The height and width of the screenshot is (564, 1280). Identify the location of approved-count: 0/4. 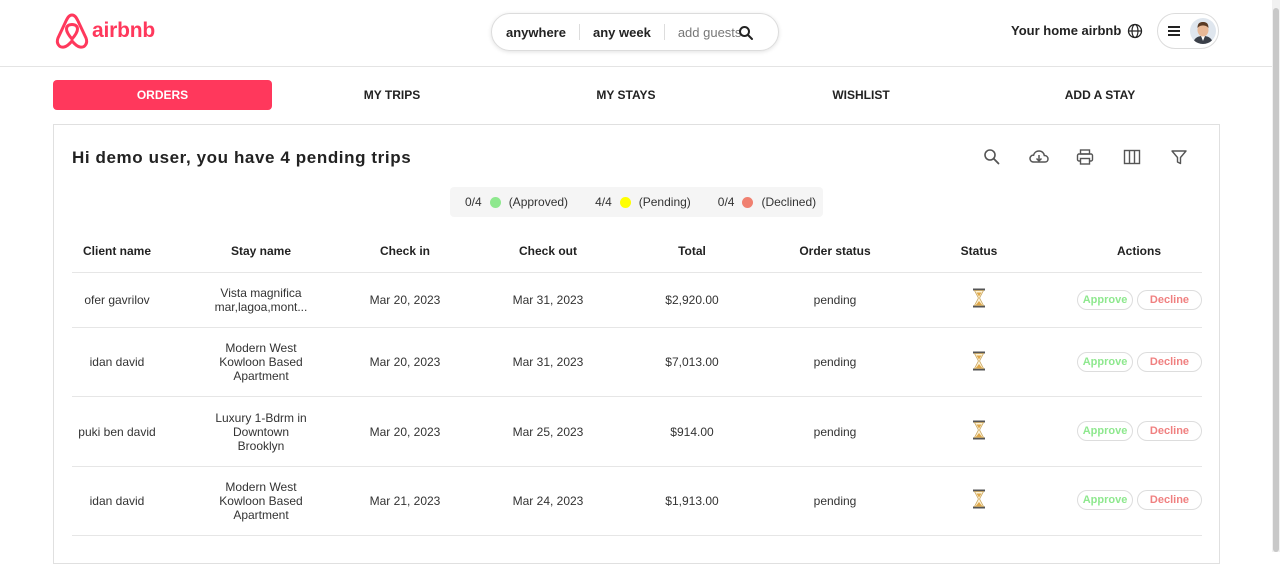
(473, 202).